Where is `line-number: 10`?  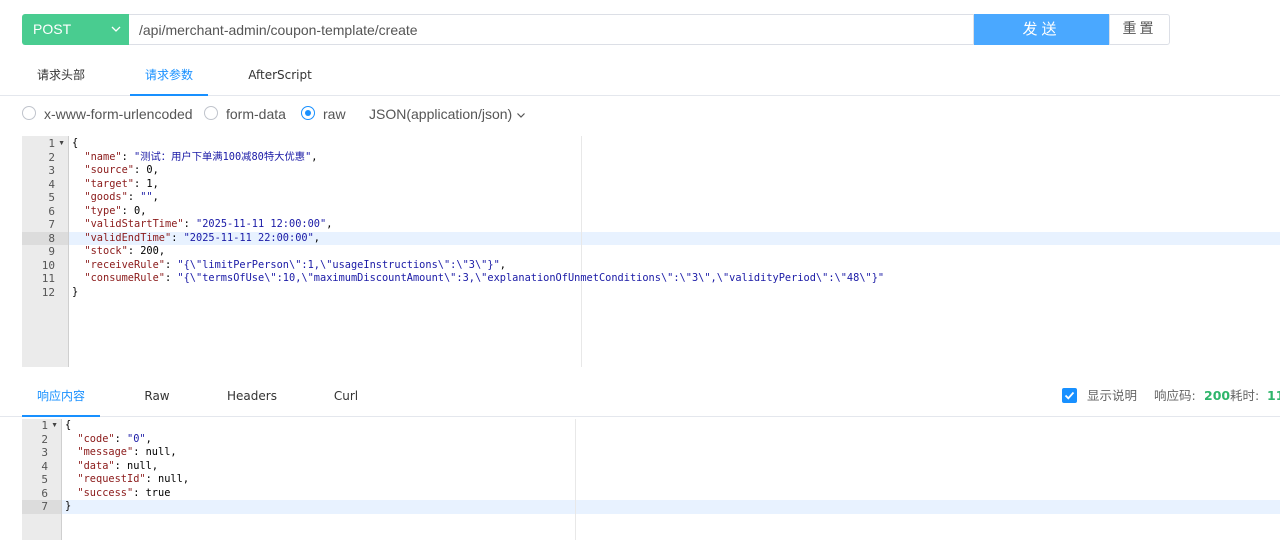 line-number: 10 is located at coordinates (48, 265).